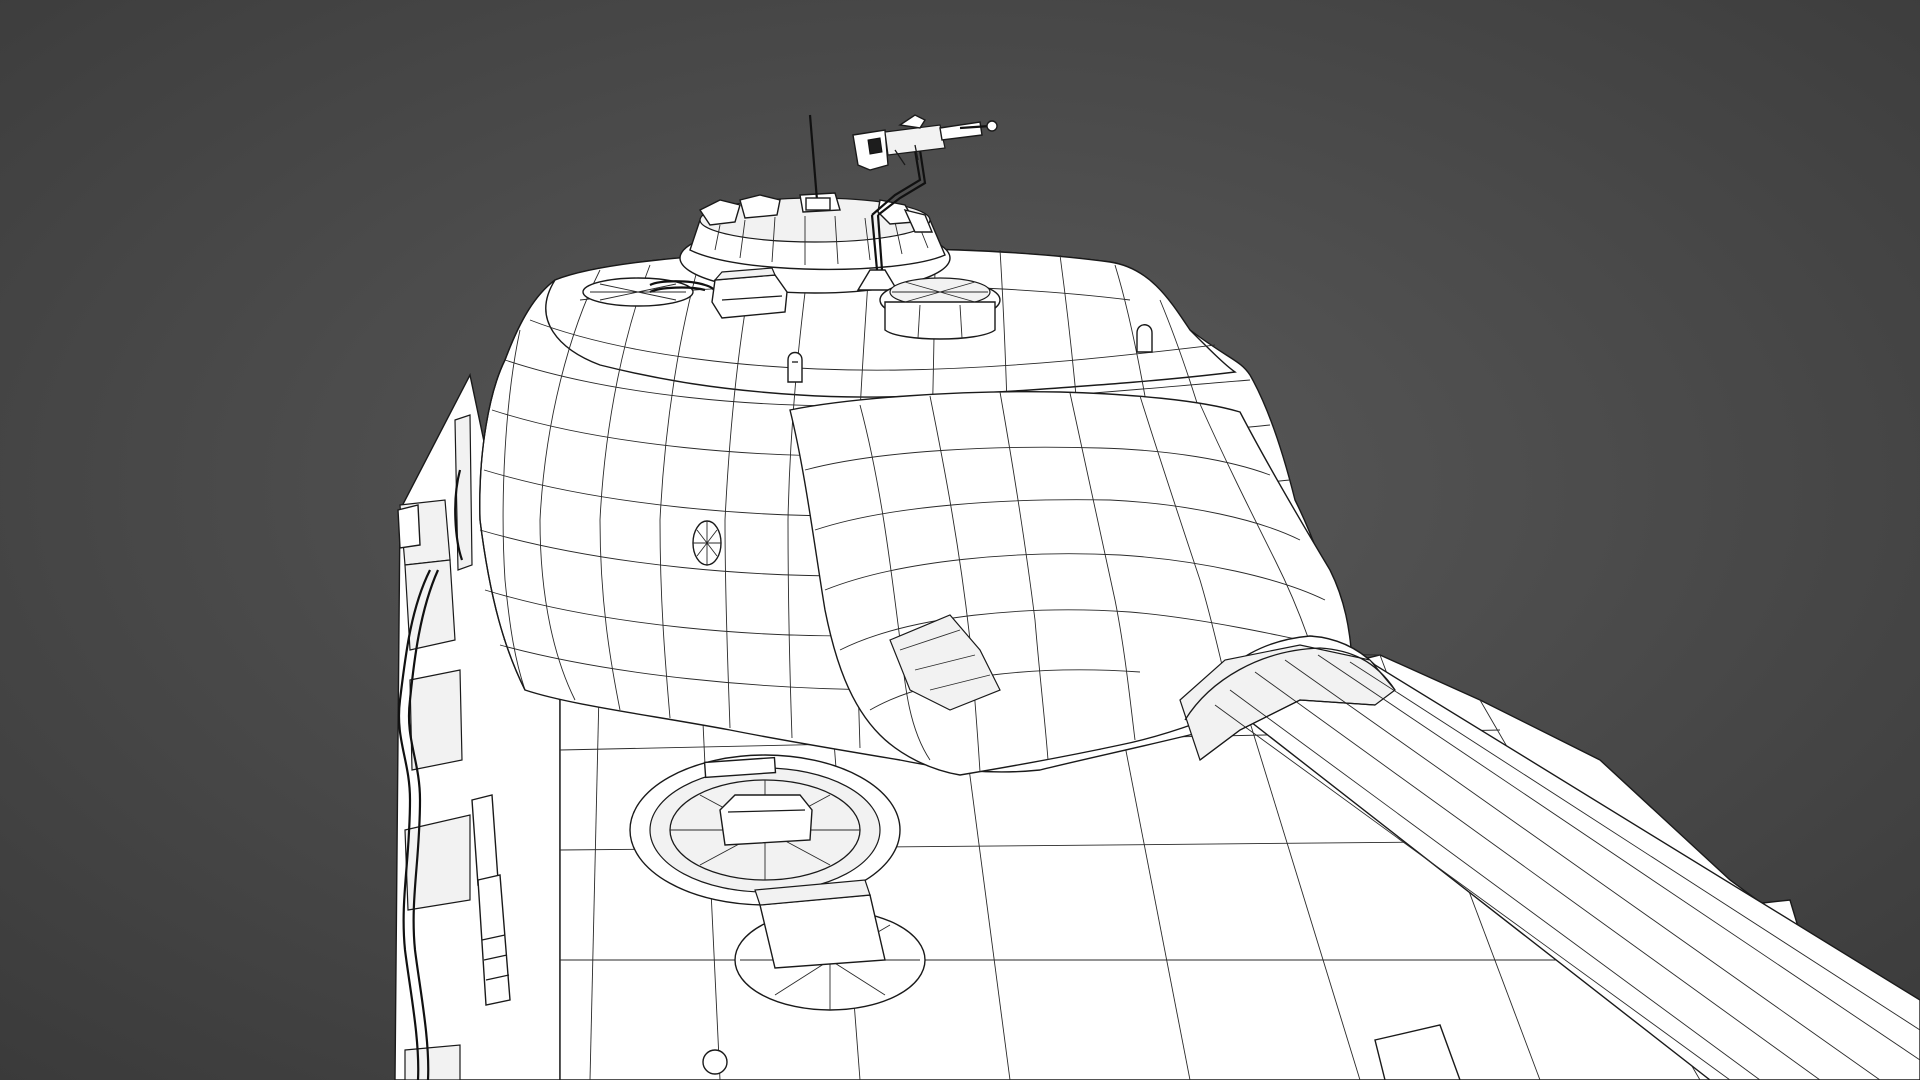  Describe the element at coordinates (795, 367) in the screenshot. I see `lifting-hook-left` at that location.